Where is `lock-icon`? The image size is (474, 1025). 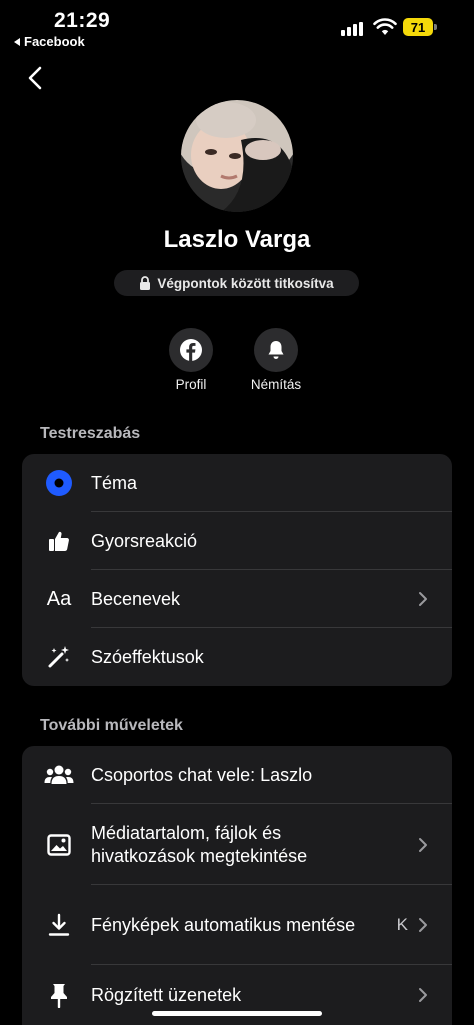
lock-icon is located at coordinates (145, 283).